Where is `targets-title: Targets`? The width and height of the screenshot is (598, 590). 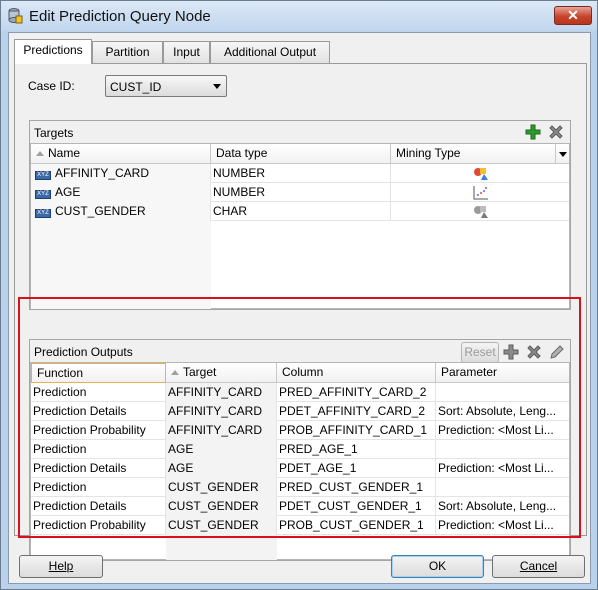 targets-title: Targets is located at coordinates (54, 133).